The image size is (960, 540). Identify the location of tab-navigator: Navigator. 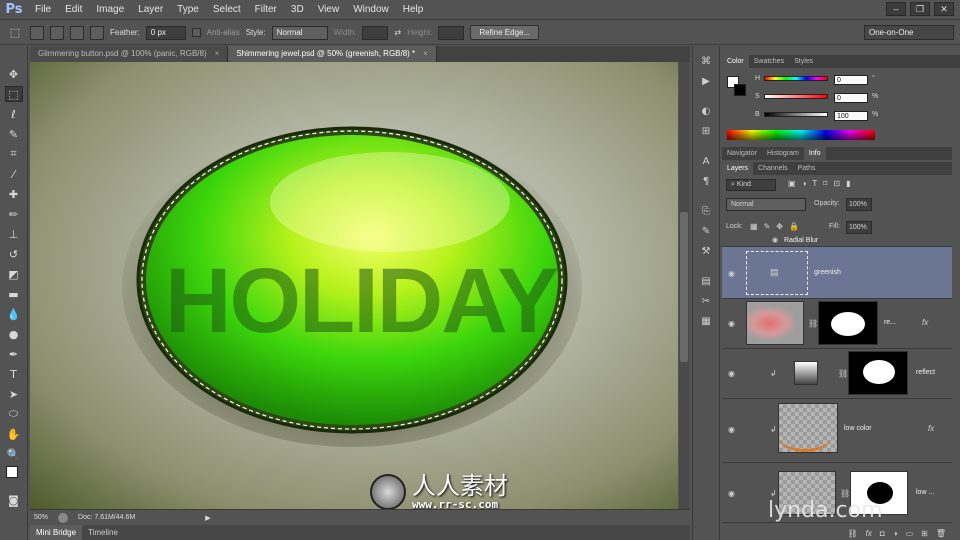
(742, 153).